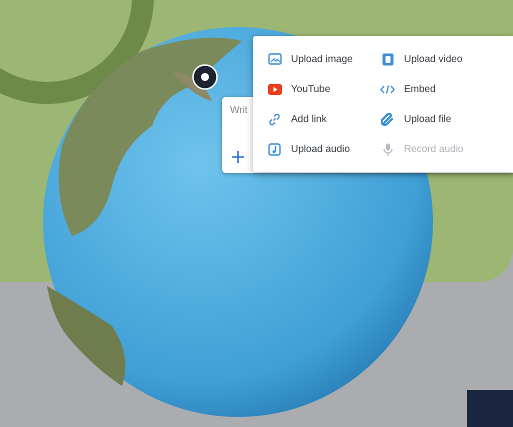 The image size is (513, 427). Describe the element at coordinates (446, 59) in the screenshot. I see `menu-item: Upload video` at that location.